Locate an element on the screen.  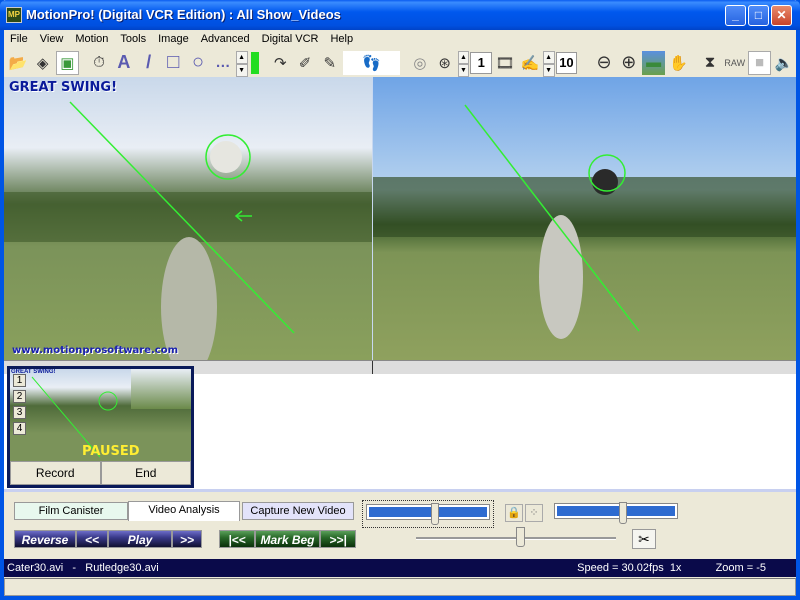
sync-slider-thumb is located at coordinates (520, 537).